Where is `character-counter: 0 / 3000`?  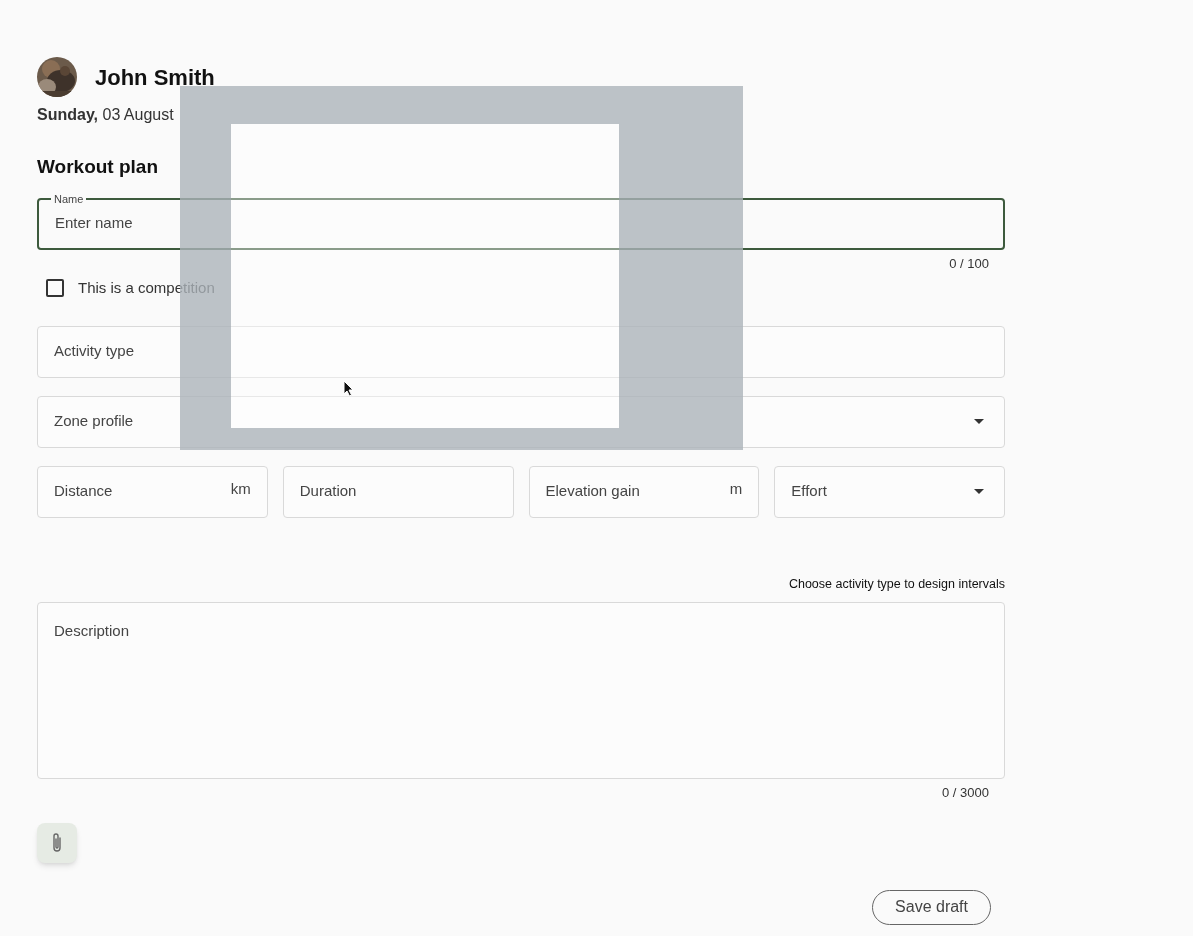 character-counter: 0 / 3000 is located at coordinates (965, 793).